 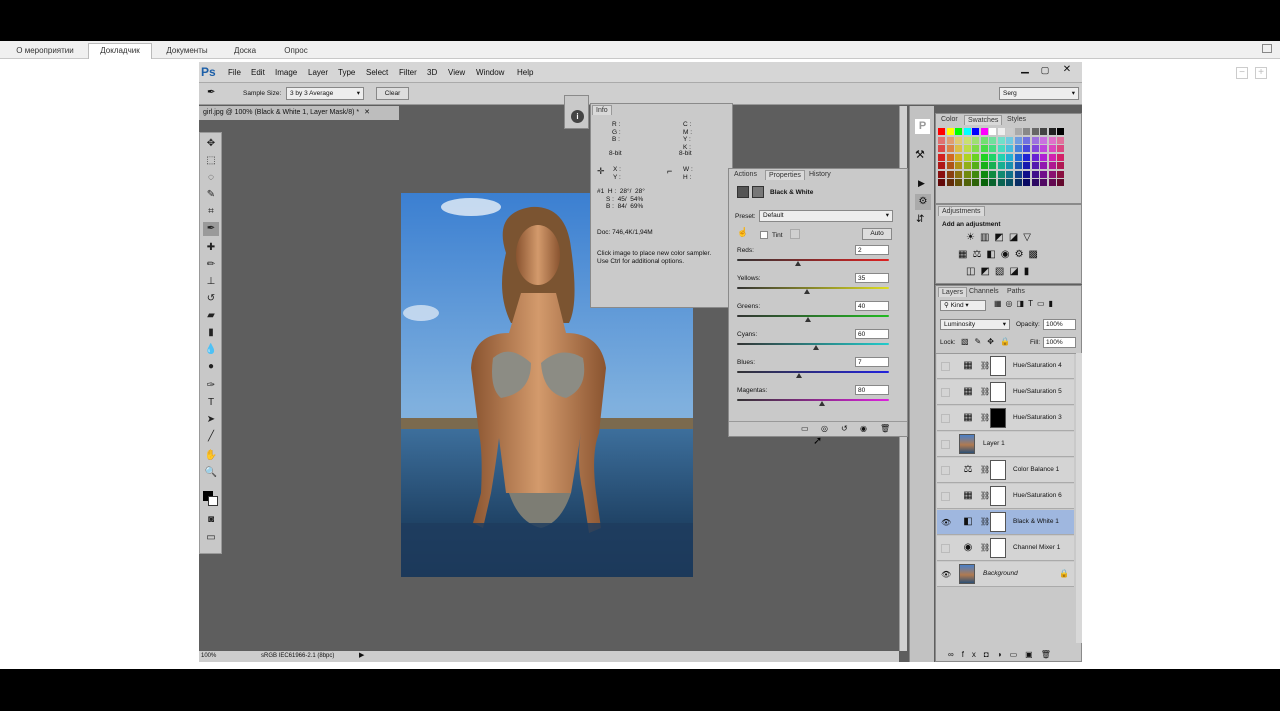 I want to click on menu-type: Type, so click(x=346, y=72).